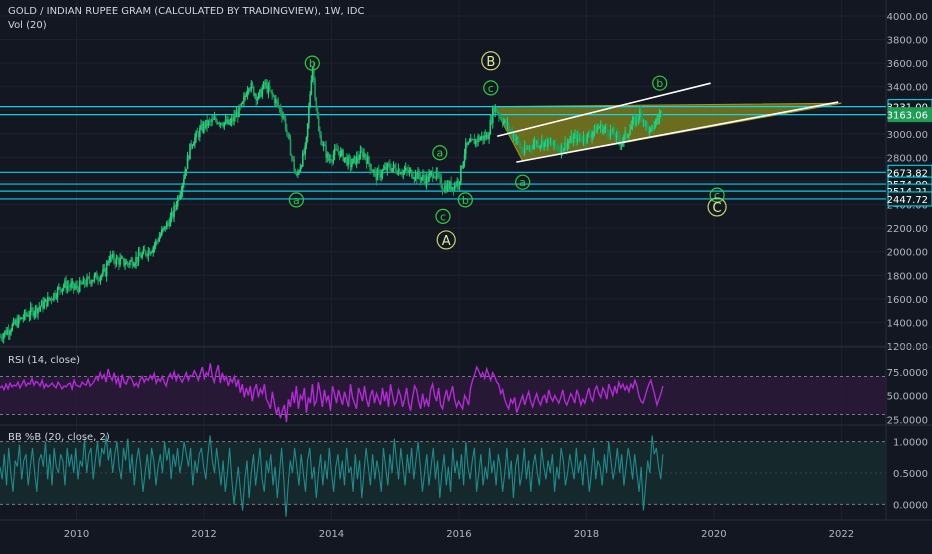 The height and width of the screenshot is (554, 932). Describe the element at coordinates (910, 443) in the screenshot. I see `bb-tick-label: 1.0000` at that location.